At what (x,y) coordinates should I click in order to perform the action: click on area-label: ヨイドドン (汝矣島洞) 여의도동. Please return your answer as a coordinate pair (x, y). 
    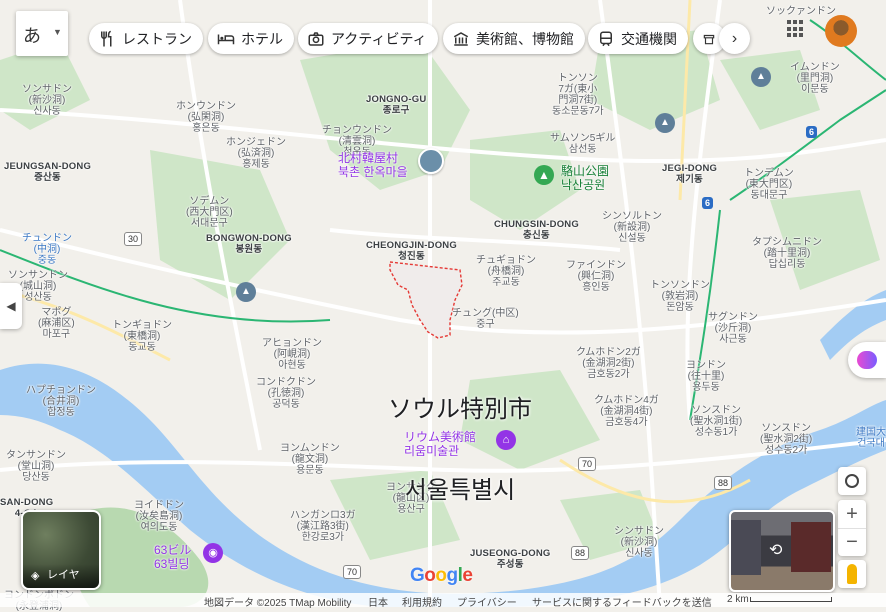
    Looking at the image, I should click on (159, 516).